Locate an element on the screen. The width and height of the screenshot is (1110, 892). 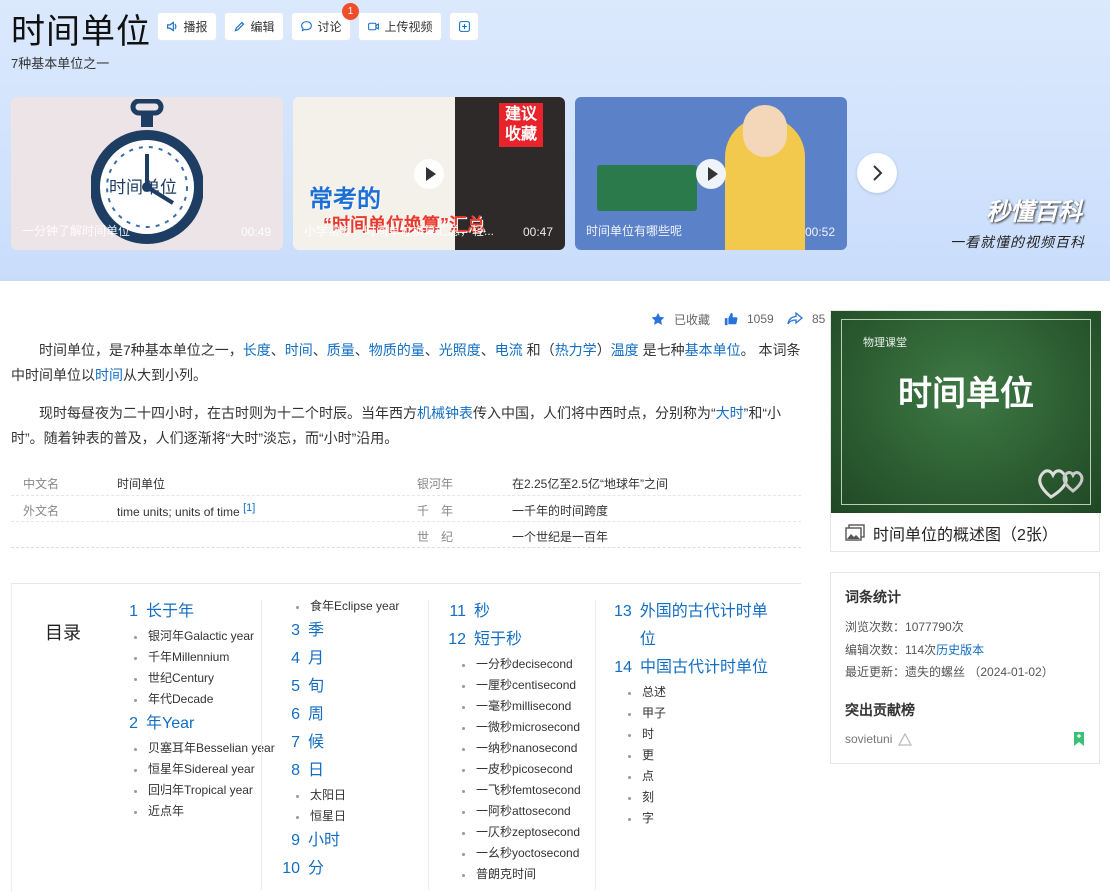
toc-item: 10 分 is located at coordinates (340, 869).